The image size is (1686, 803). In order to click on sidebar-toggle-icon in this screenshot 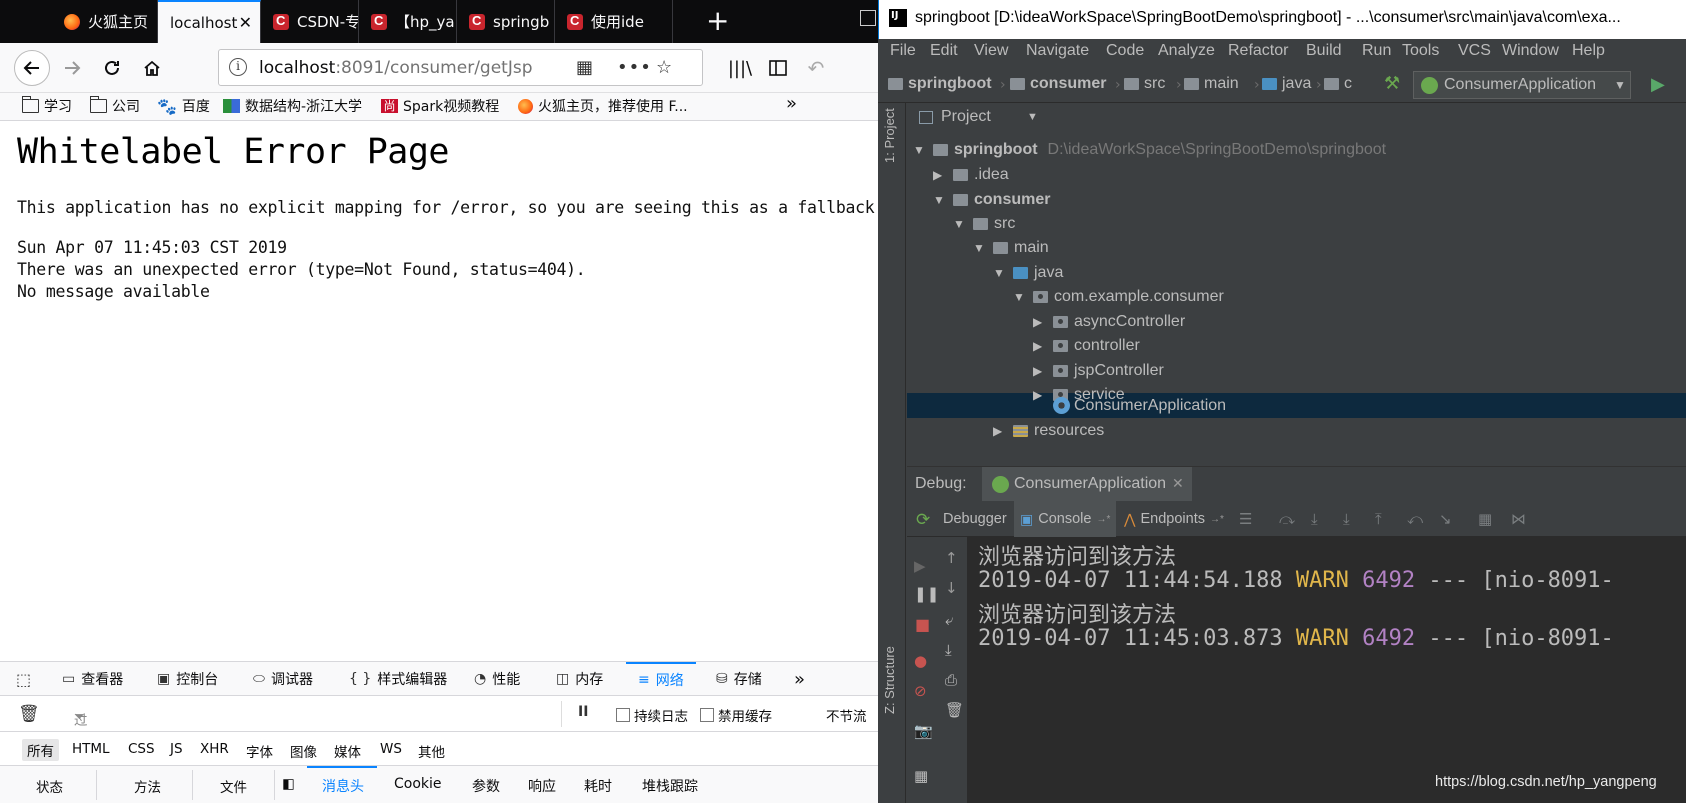, I will do `click(778, 68)`.